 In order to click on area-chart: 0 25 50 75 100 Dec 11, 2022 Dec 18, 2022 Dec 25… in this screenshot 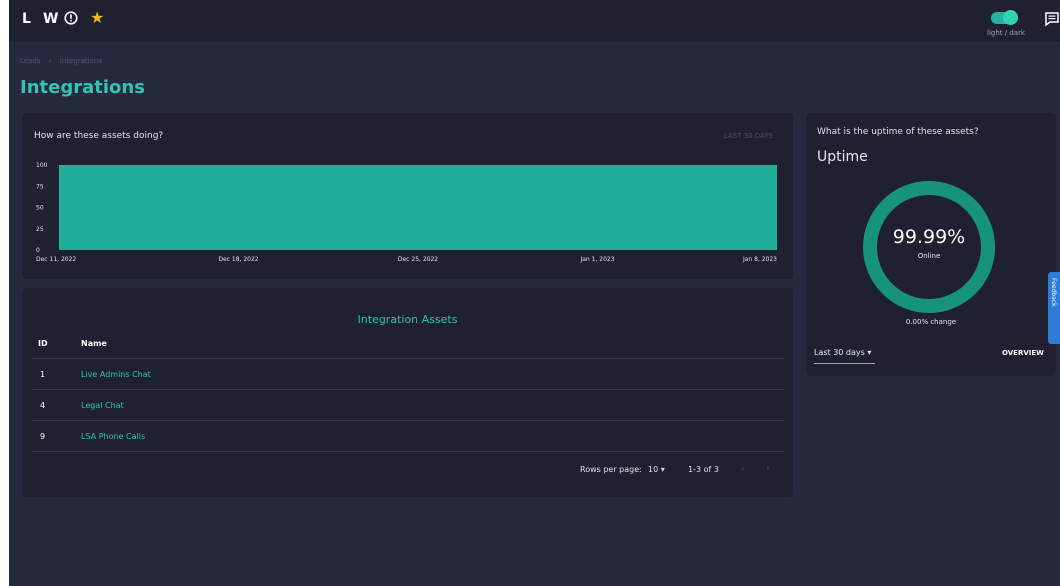, I will do `click(406, 212)`.